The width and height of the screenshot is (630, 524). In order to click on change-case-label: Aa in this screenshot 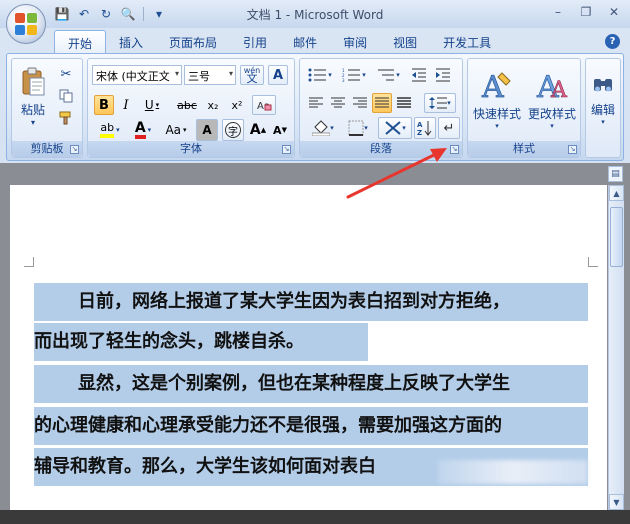, I will do `click(173, 130)`.